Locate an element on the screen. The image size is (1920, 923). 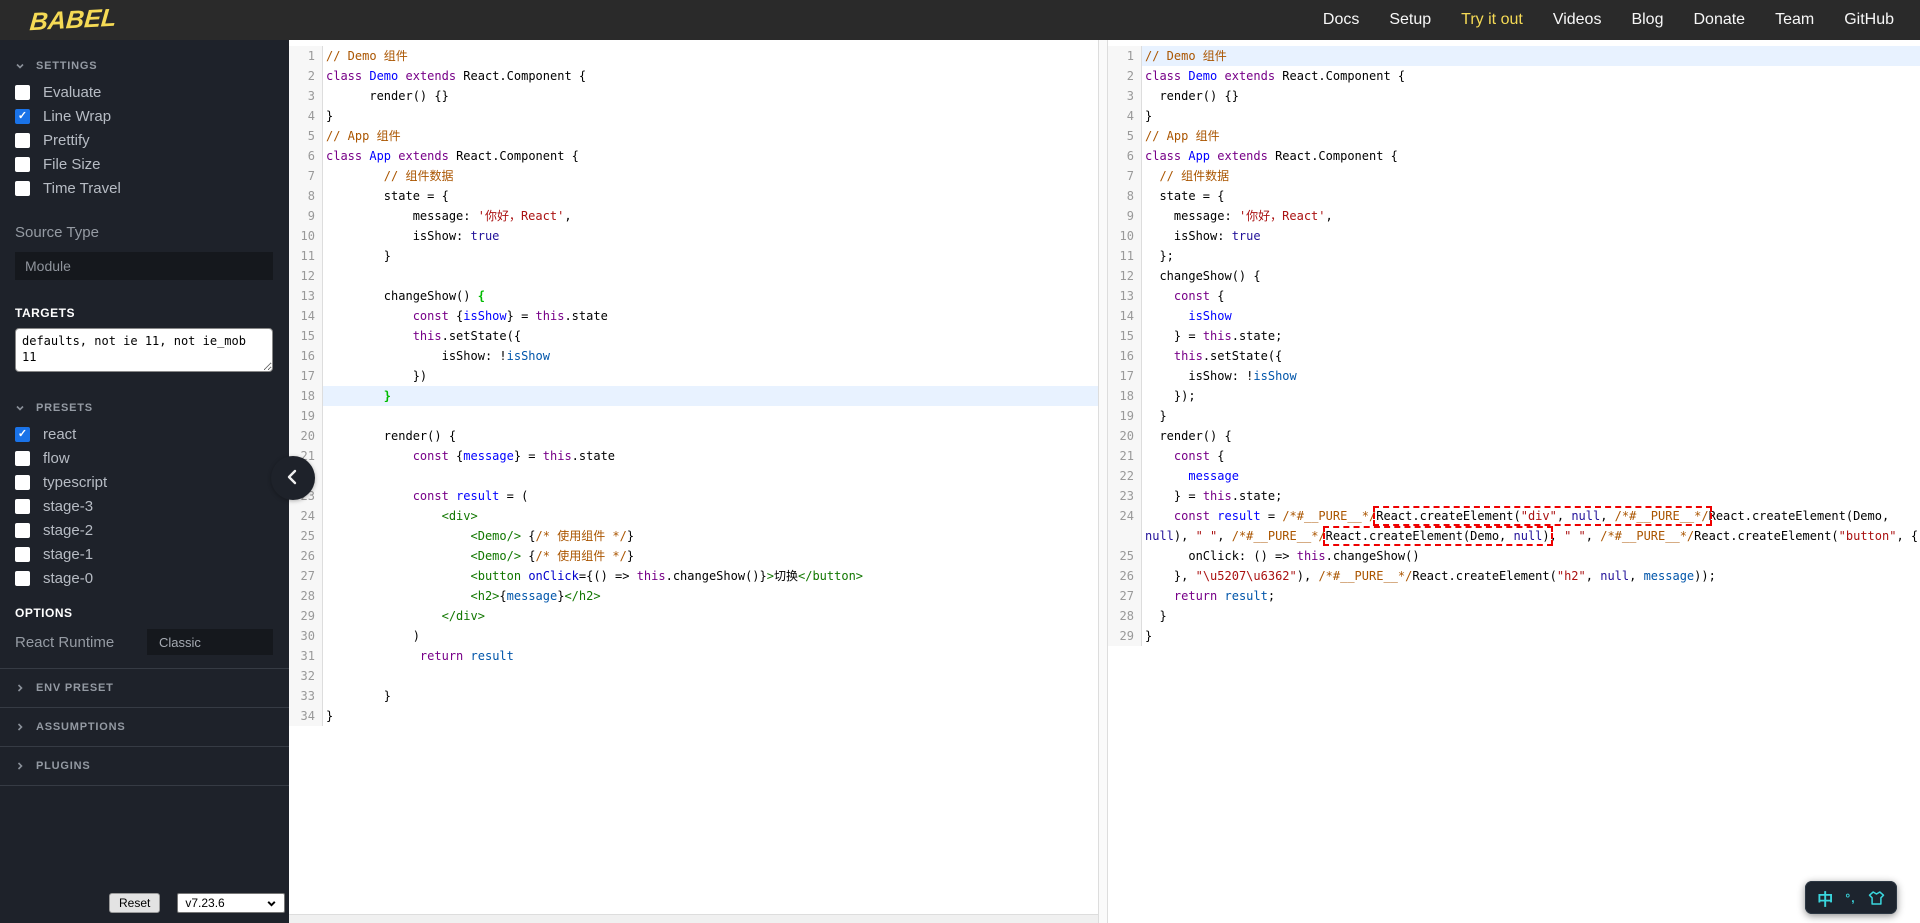
code-line: 16 isShow: !isShow is located at coordinates (693, 356).